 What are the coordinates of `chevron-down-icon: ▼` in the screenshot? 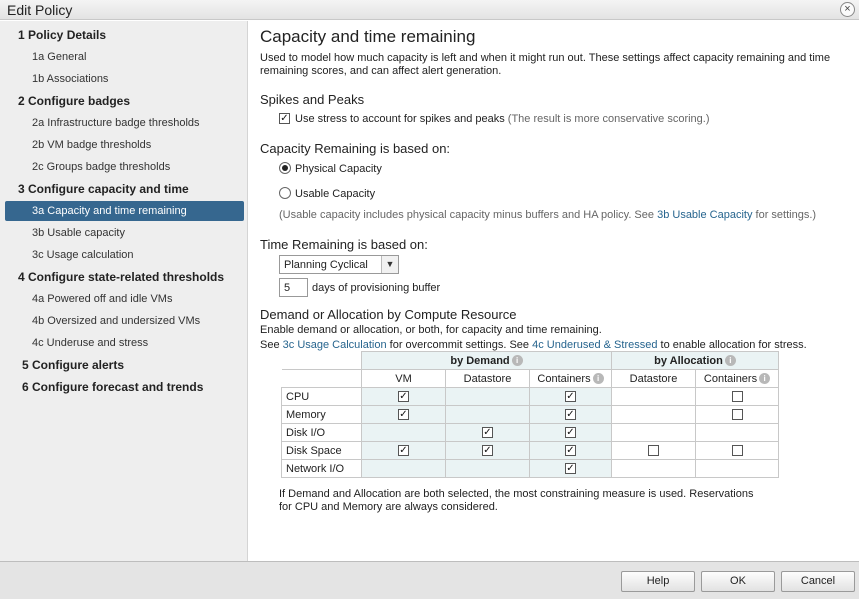 It's located at (389, 264).